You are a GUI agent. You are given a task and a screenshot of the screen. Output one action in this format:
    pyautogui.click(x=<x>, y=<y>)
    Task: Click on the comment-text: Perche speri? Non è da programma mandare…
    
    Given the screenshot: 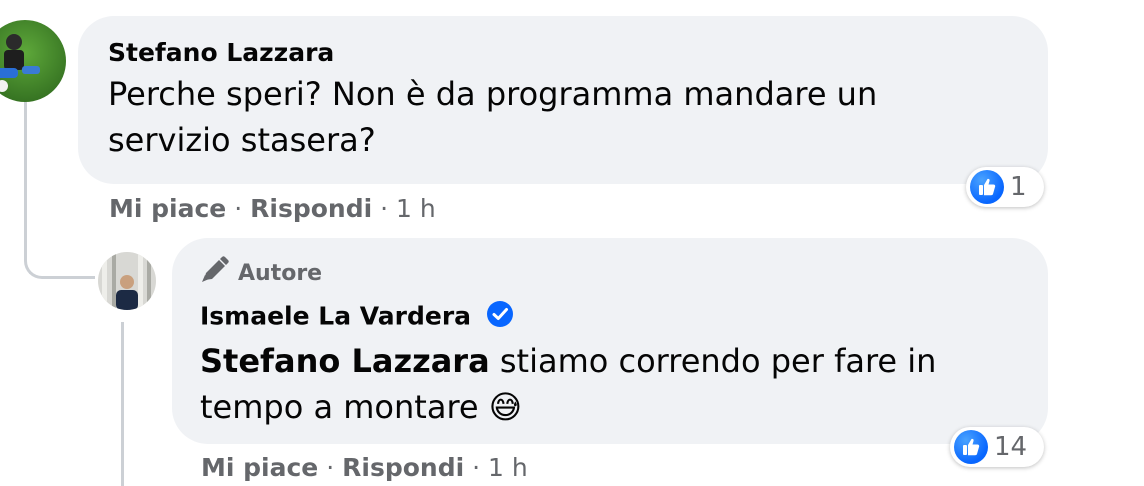 What is the action you would take?
    pyautogui.click(x=493, y=117)
    